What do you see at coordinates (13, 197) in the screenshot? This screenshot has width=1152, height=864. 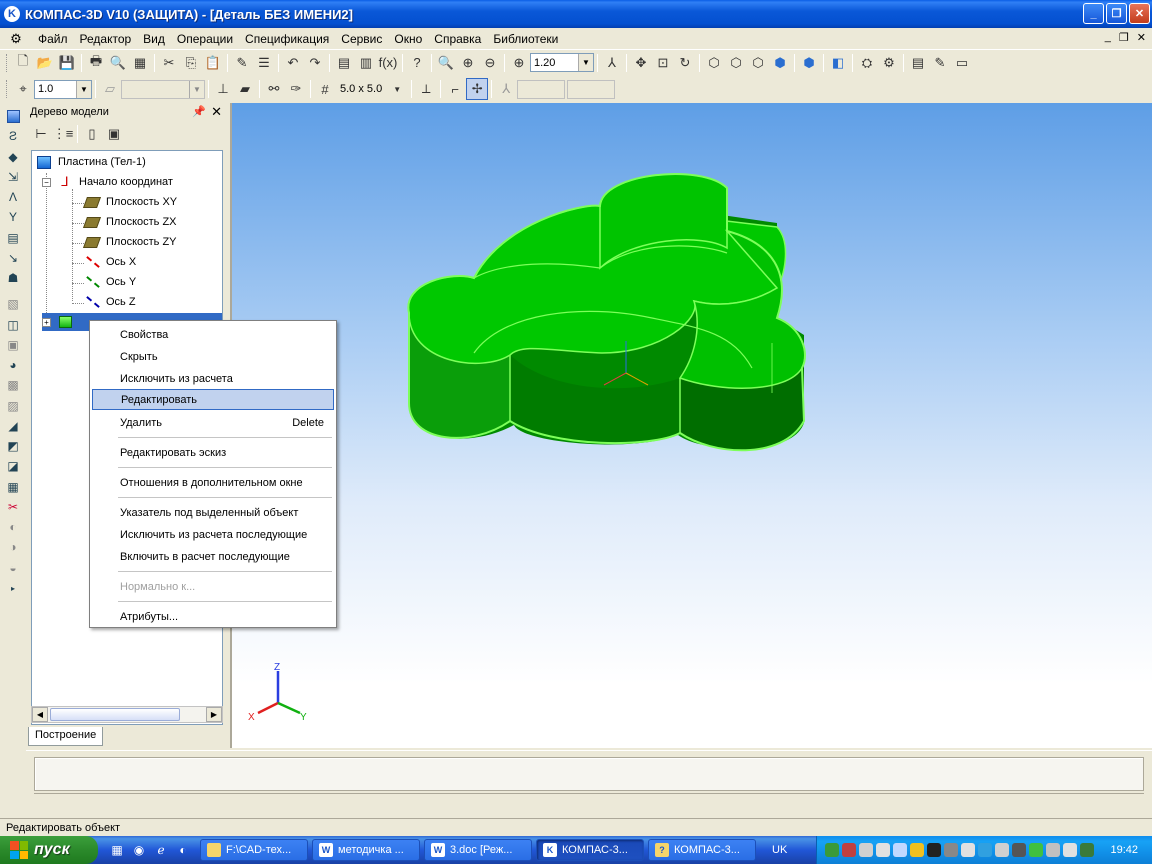 I see `auxiliary-geometry-icon: Λ` at bounding box center [13, 197].